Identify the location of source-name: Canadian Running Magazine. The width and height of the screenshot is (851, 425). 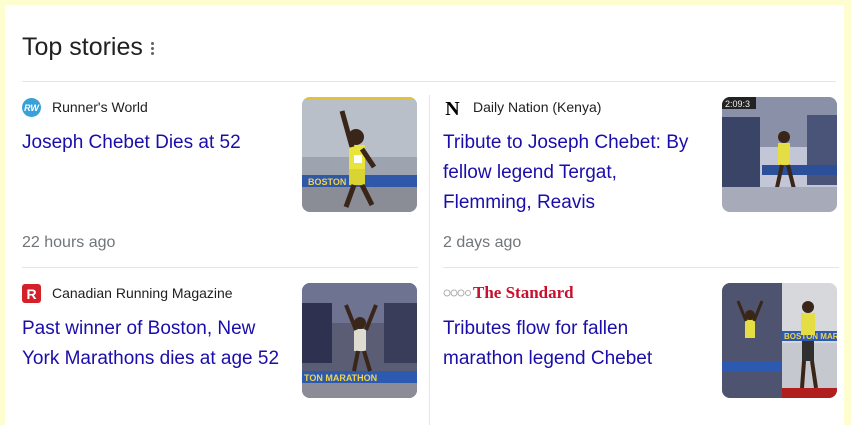
(142, 293).